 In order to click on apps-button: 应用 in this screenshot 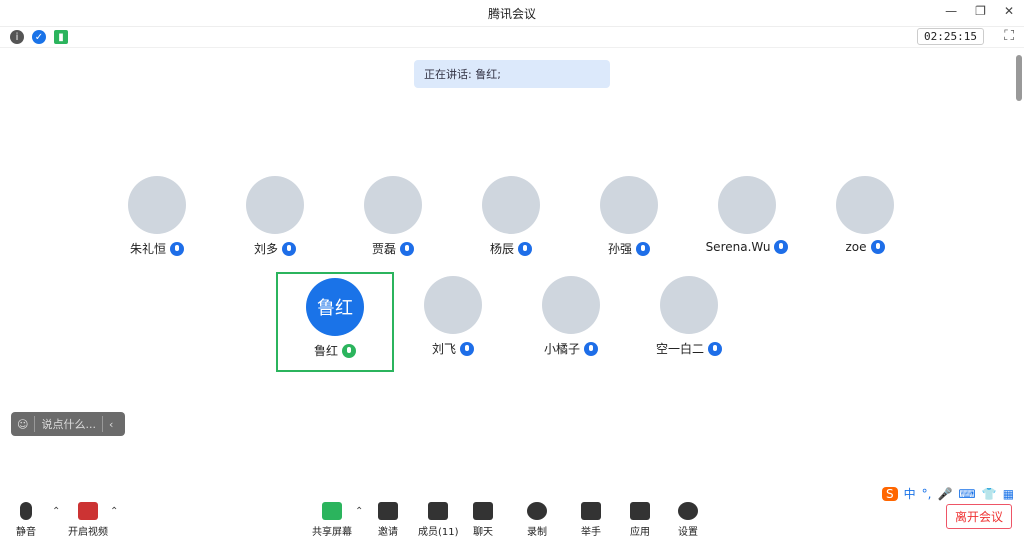, I will do `click(640, 520)`.